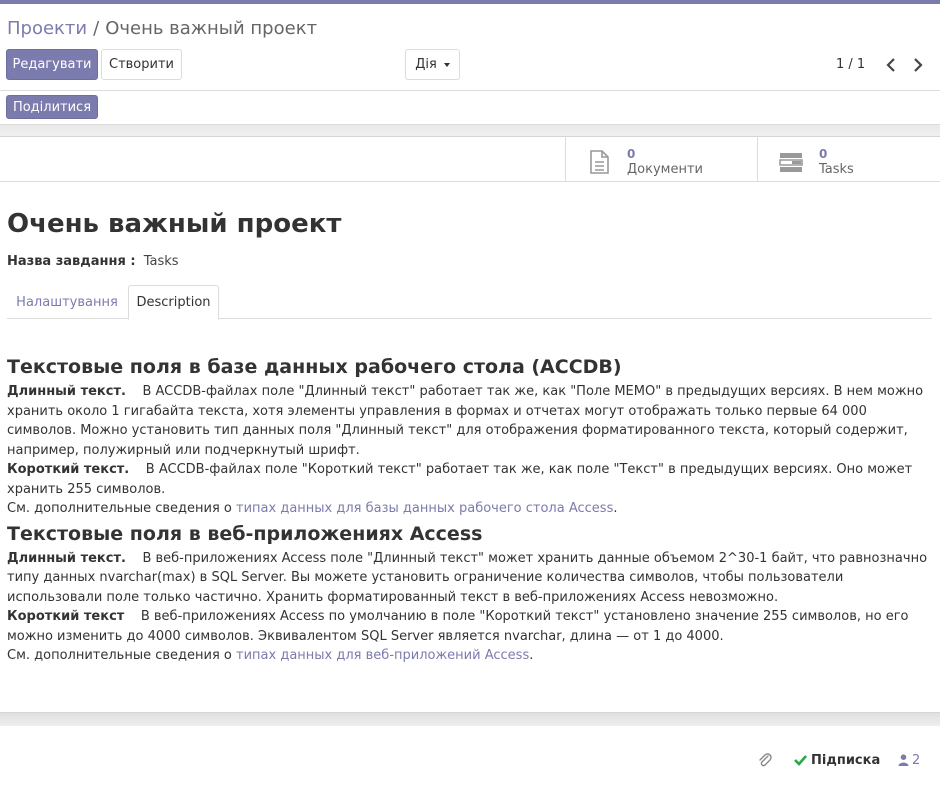 Image resolution: width=940 pixels, height=798 pixels. Describe the element at coordinates (382, 655) in the screenshot. I see `access-web-apps-data-types-link: типах данных для веб-приложений Access` at that location.